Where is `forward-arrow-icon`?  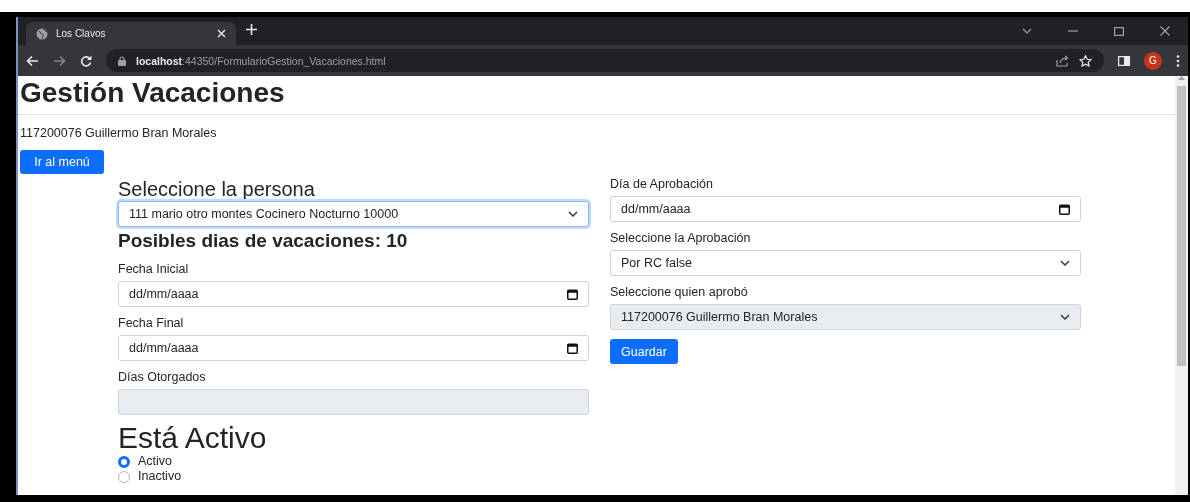
forward-arrow-icon is located at coordinates (59, 60).